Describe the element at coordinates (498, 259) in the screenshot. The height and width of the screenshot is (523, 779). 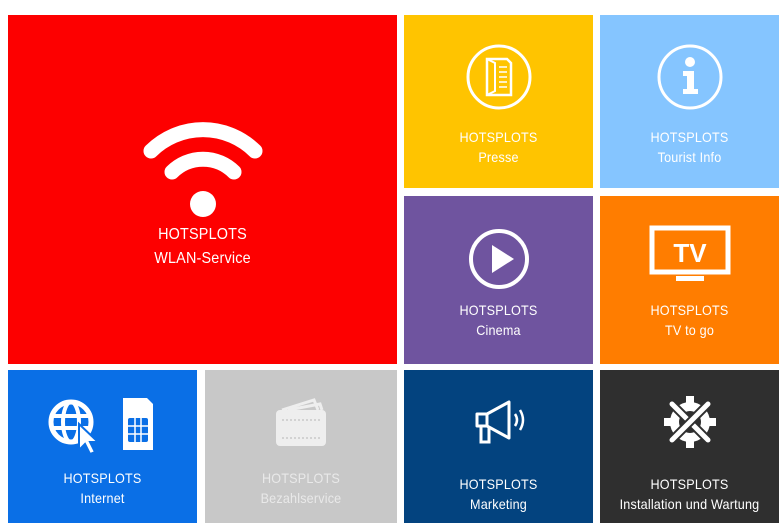
I see `play-icon` at that location.